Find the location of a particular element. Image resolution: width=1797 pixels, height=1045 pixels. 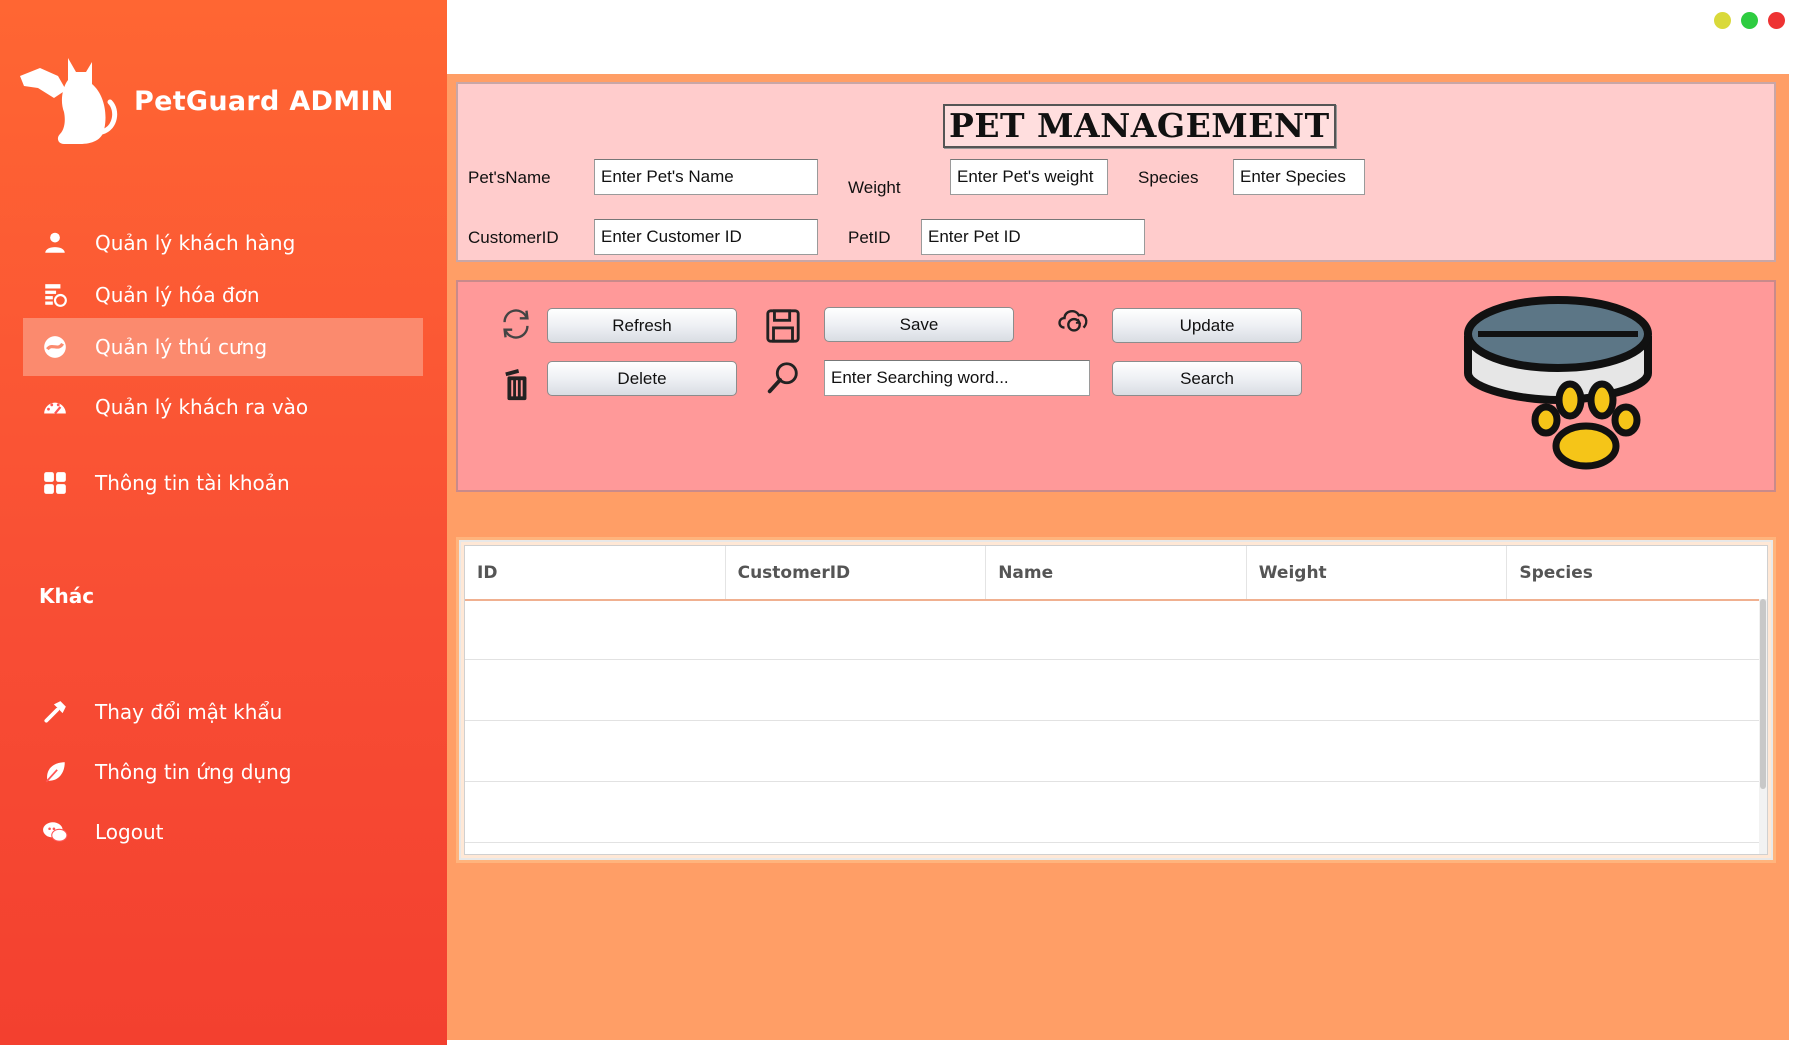

sidebar-item-label: Quản lý thú cưng is located at coordinates (181, 347).